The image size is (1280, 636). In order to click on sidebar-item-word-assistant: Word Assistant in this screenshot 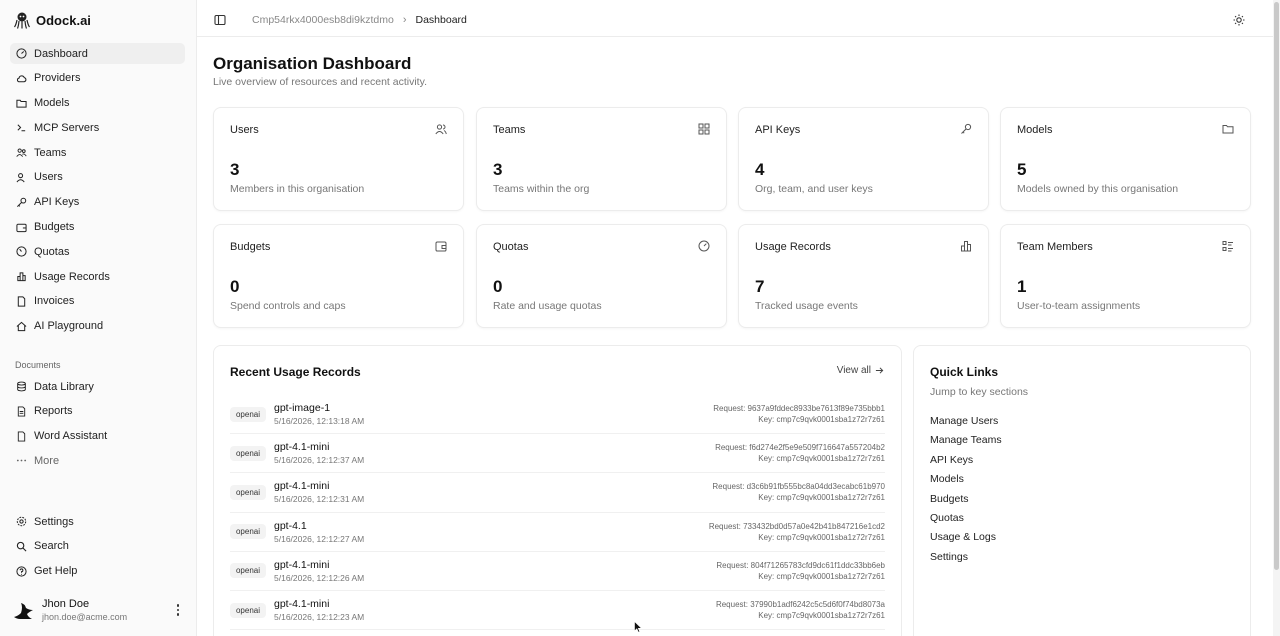, I will do `click(97, 436)`.